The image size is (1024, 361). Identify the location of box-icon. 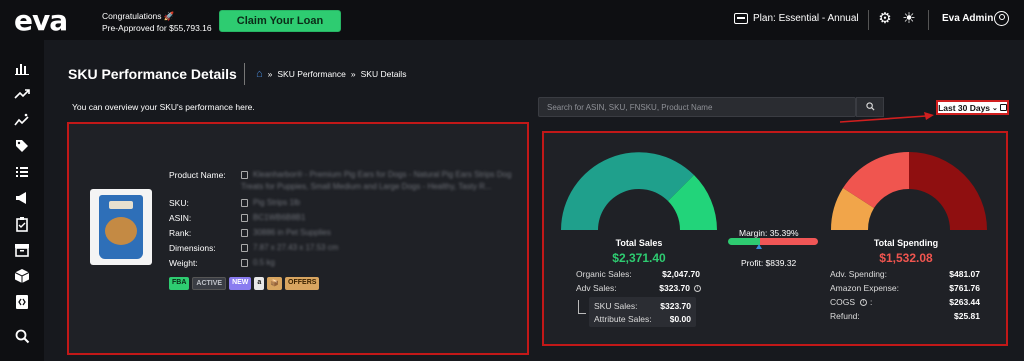
(22, 276).